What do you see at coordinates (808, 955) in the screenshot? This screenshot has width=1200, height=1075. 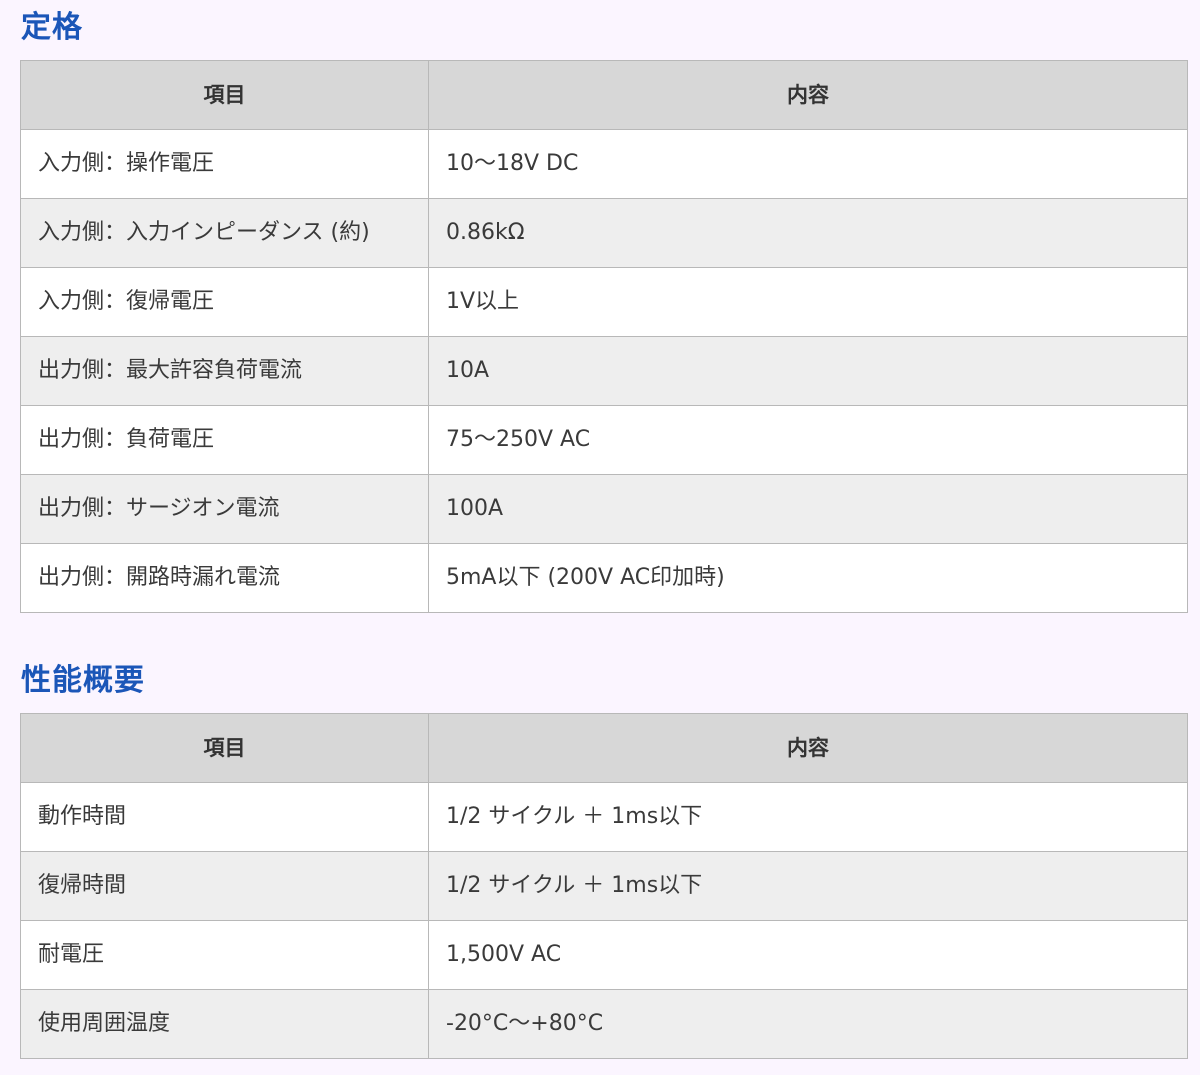 I see `row-content-value: 1,500V AC` at bounding box center [808, 955].